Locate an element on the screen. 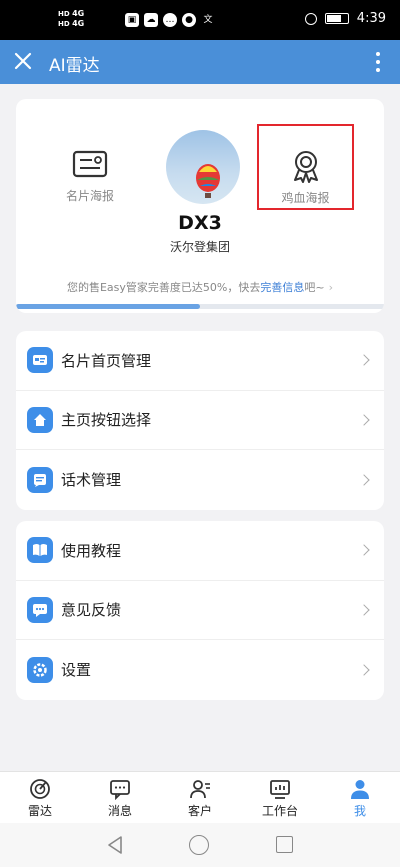 This screenshot has height=867, width=400. nav-label: 雷达 is located at coordinates (39, 811).